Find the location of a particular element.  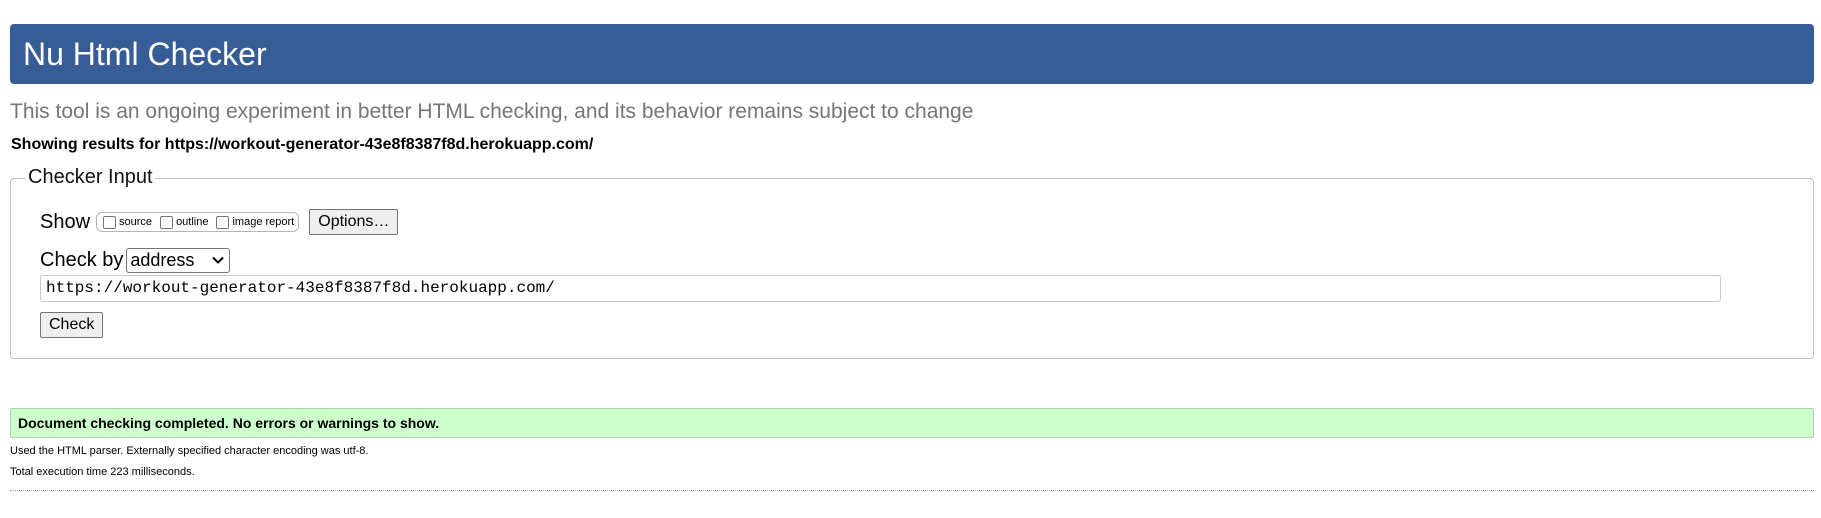

checker-input-legend: Checker Input is located at coordinates (90, 177).